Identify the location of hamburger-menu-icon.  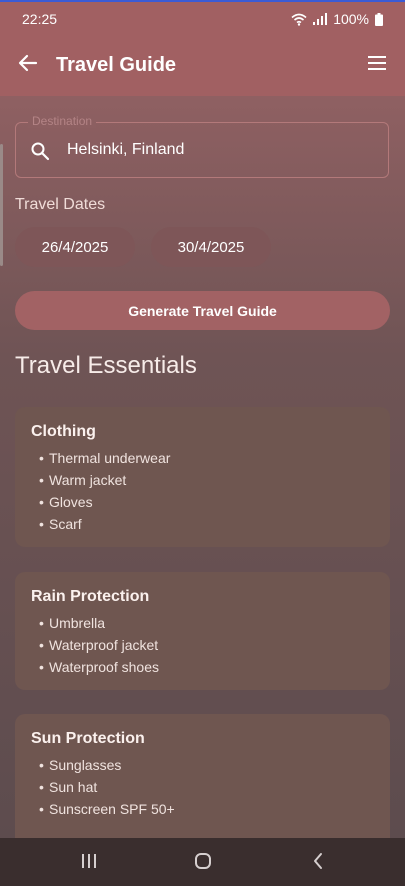
(377, 65).